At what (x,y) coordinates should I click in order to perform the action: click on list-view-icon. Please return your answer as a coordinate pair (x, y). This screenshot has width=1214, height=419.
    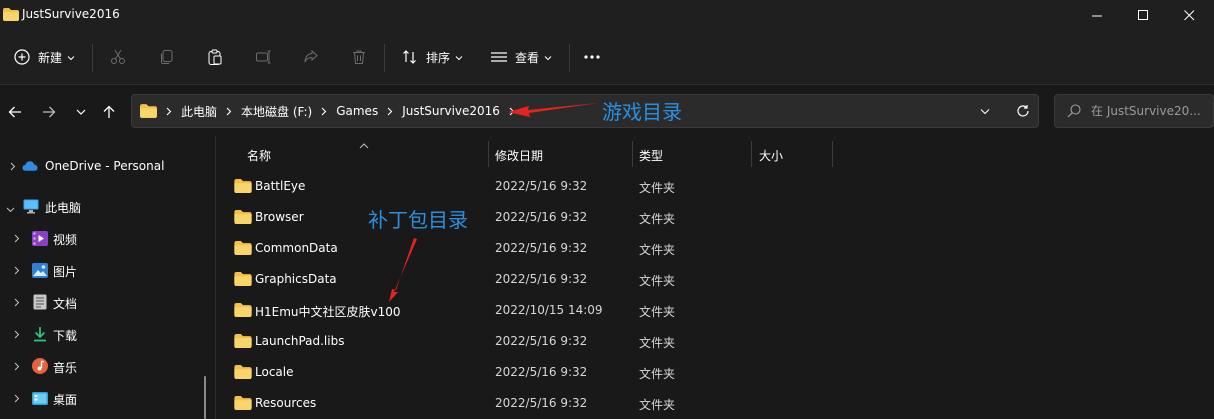
    Looking at the image, I should click on (499, 57).